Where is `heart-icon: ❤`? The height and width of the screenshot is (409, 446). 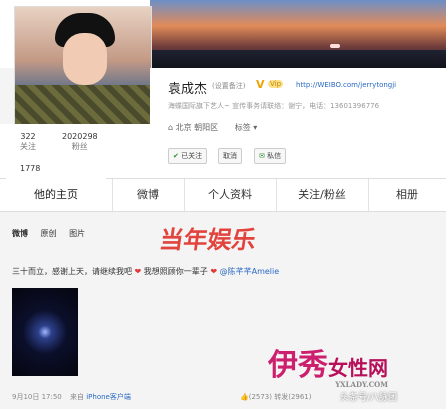
heart-icon: ❤ is located at coordinates (138, 271).